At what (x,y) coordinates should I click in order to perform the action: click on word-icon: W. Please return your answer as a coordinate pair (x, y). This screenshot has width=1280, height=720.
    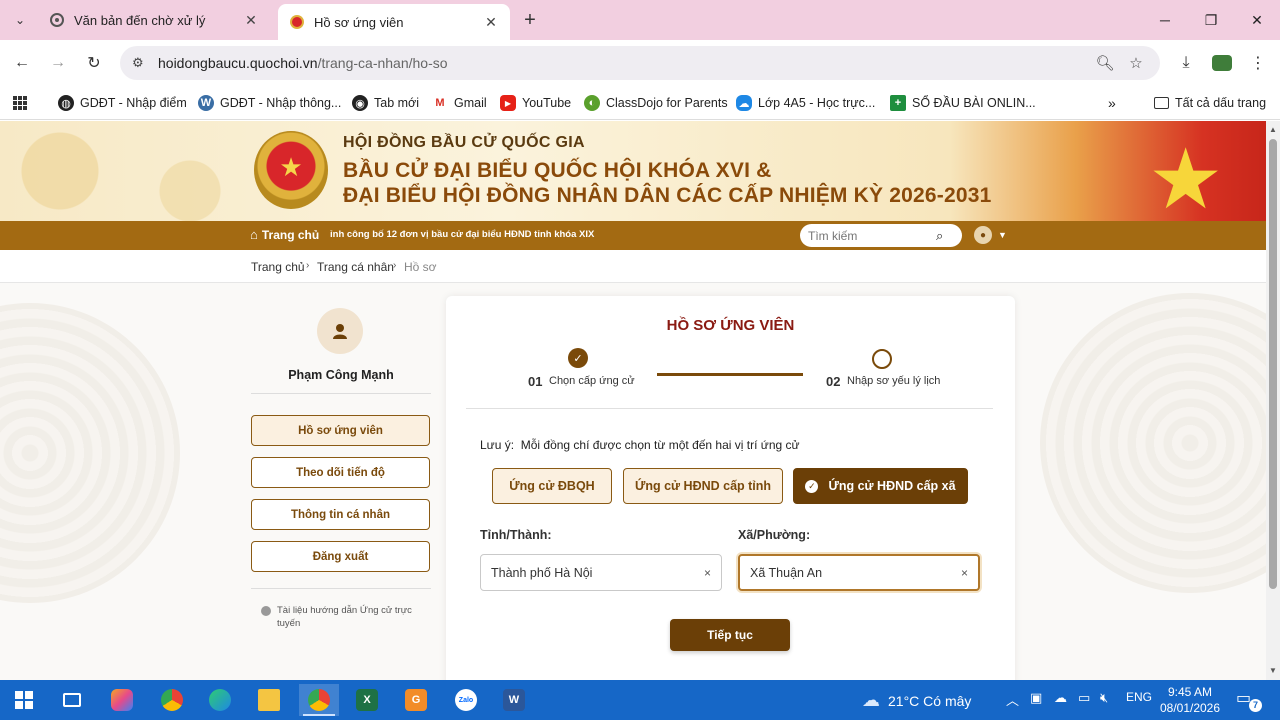
    Looking at the image, I should click on (514, 700).